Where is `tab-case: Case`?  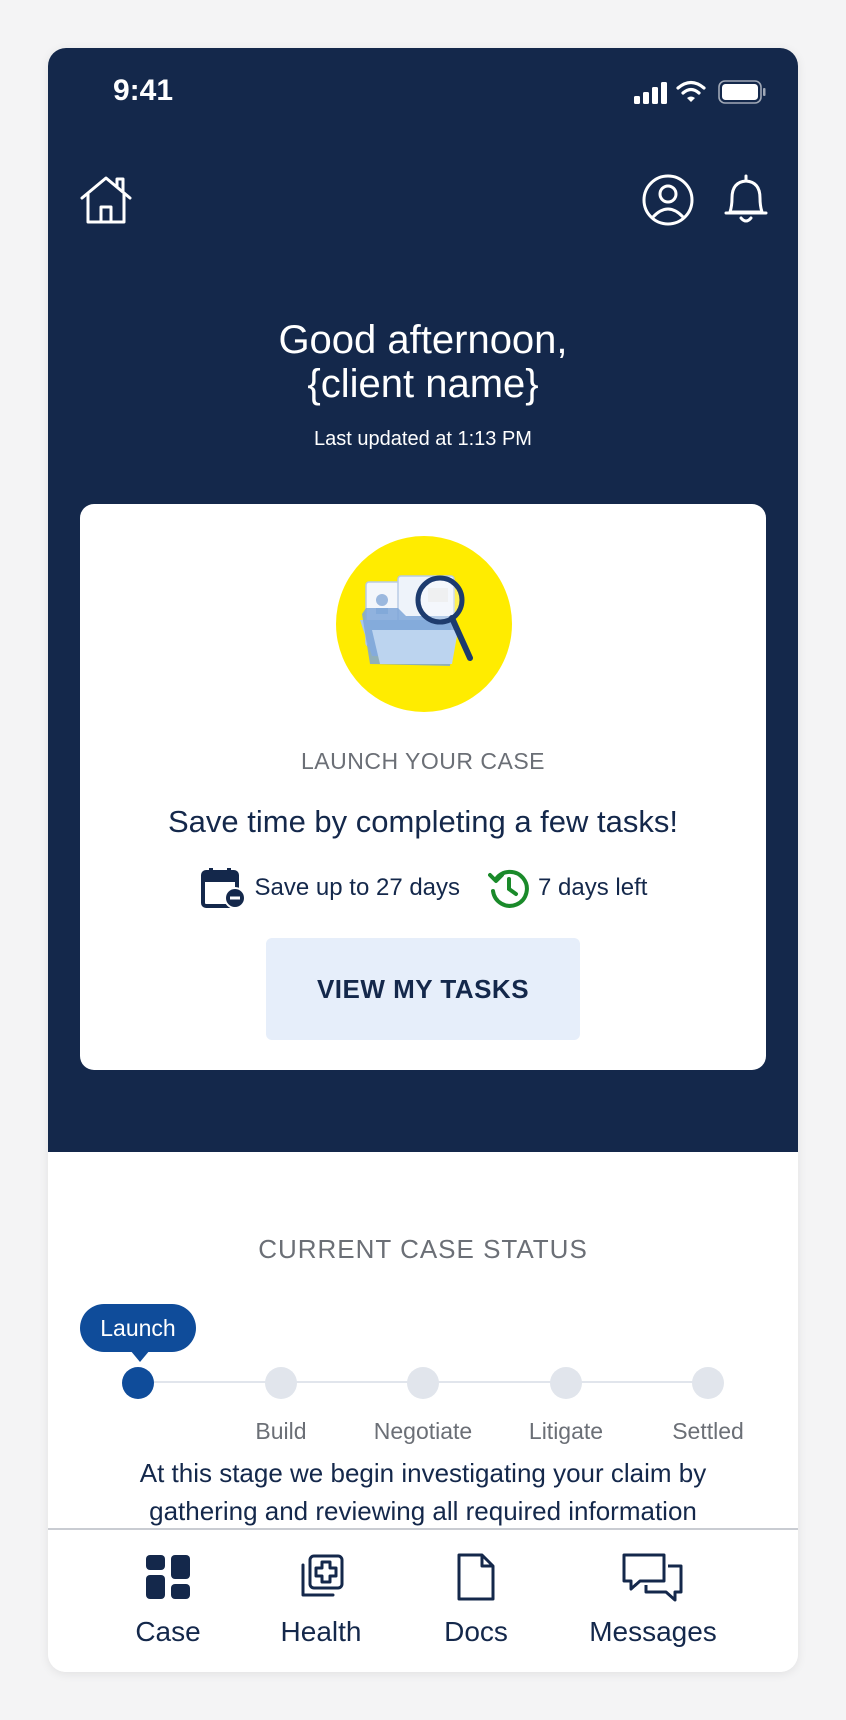 tab-case: Case is located at coordinates (168, 1601).